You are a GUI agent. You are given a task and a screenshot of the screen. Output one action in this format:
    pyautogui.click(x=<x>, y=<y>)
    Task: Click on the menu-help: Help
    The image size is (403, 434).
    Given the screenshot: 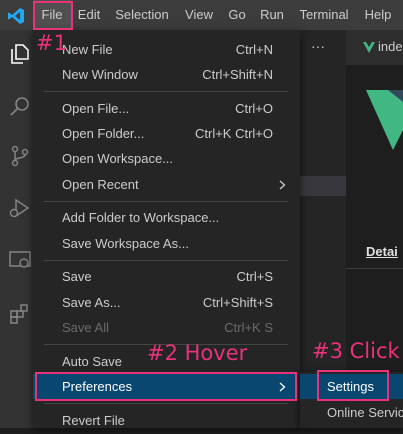 What is the action you would take?
    pyautogui.click(x=378, y=15)
    